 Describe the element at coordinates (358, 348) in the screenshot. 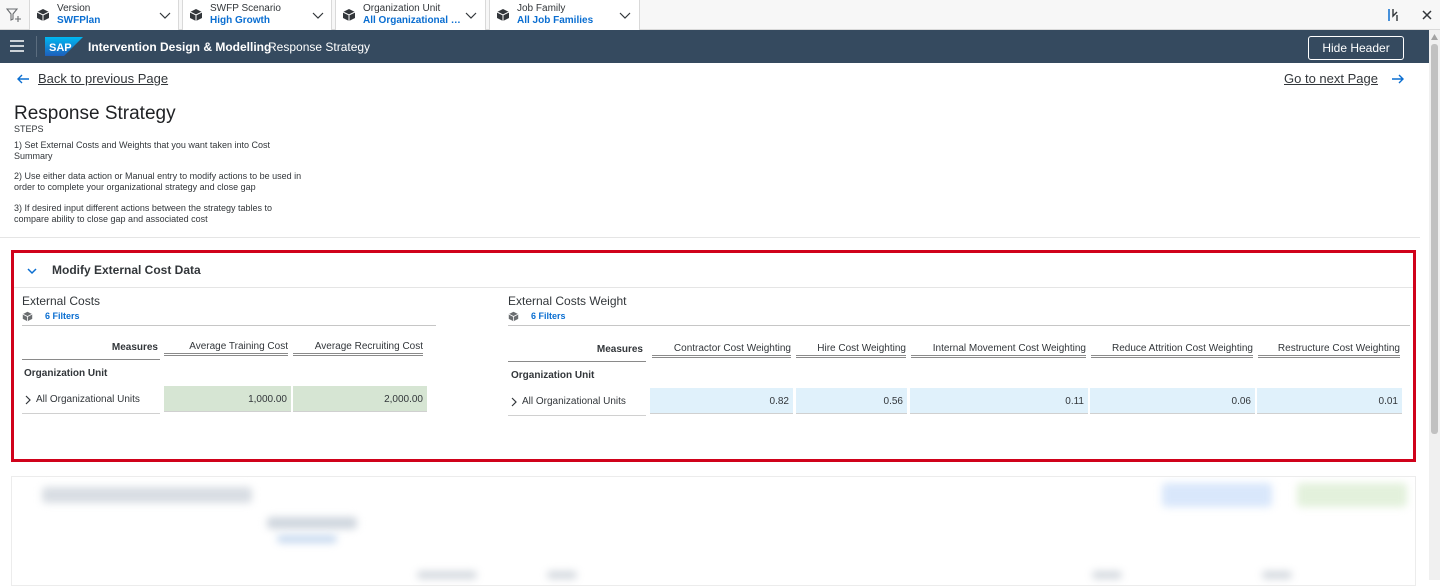

I see `column-header-average-recruiting-cost: Average Recruiting Cost` at that location.